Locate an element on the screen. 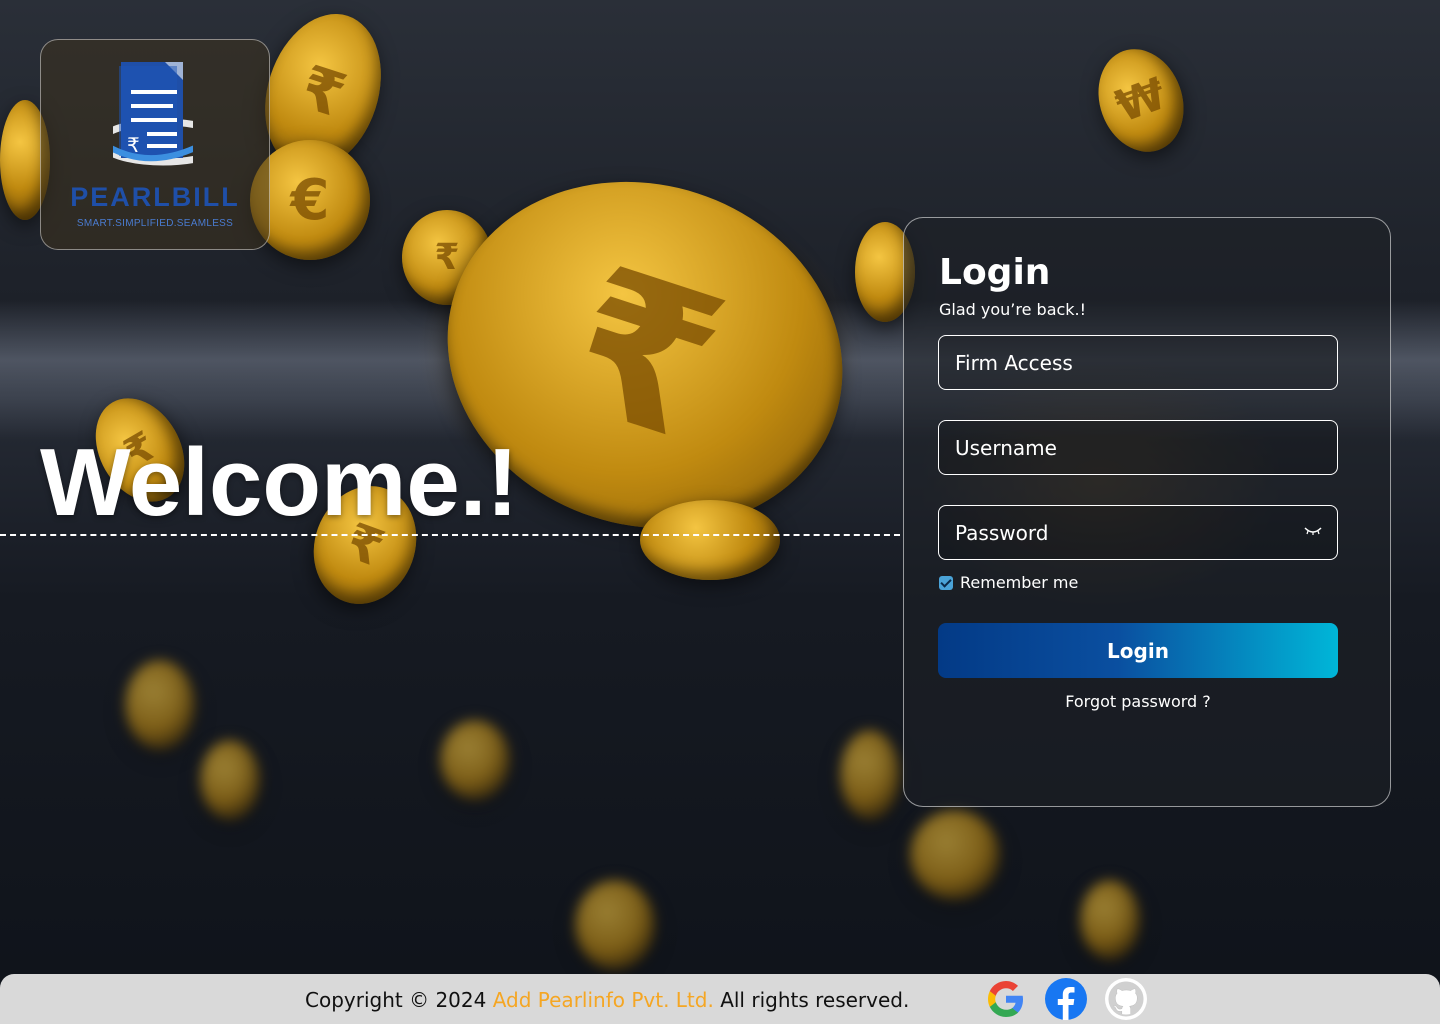  brand-tagline: SMART.SIMPLIFIED.SEAMLESS is located at coordinates (155, 223).